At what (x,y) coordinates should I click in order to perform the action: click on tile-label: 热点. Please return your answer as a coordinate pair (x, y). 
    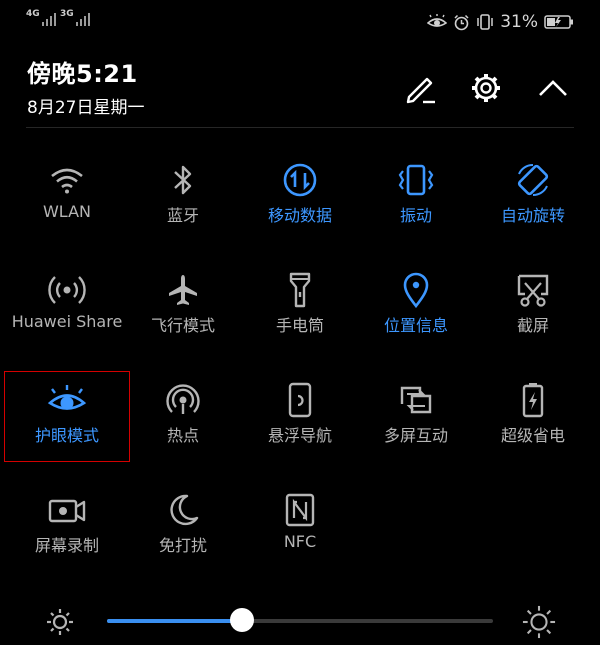
    Looking at the image, I should click on (182, 435).